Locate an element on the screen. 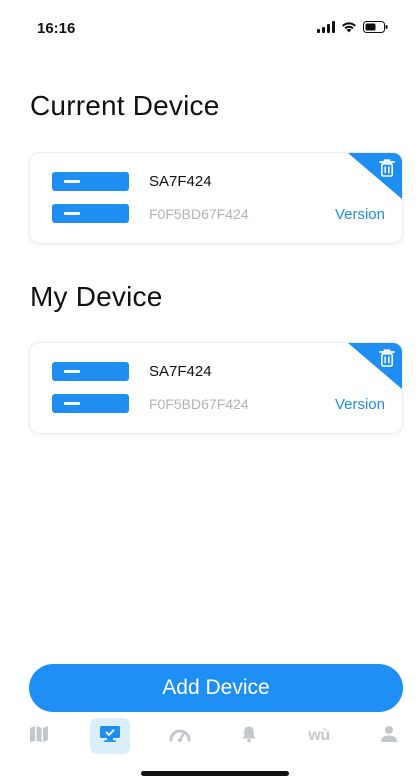 The image size is (418, 778). add-device-button: Add Device is located at coordinates (216, 688).